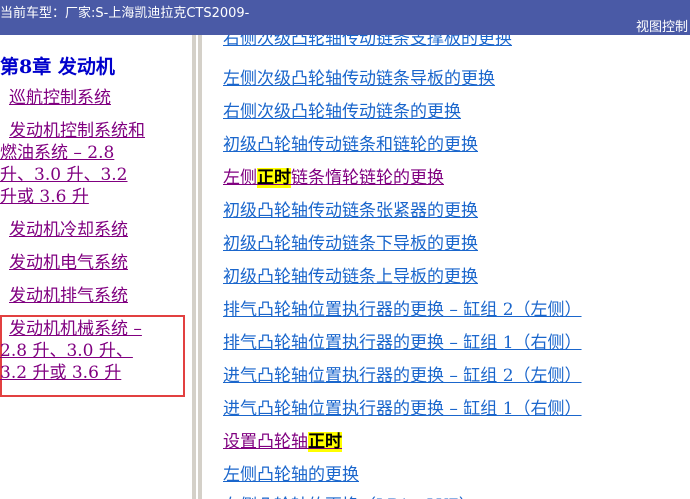 The image size is (690, 499). I want to click on nav-item-engine-control-fuel: 发动机控制系统和 燃油系统 – 2.8 升、3.0 升、3.2 升或 3.6 升, so click(72, 164).